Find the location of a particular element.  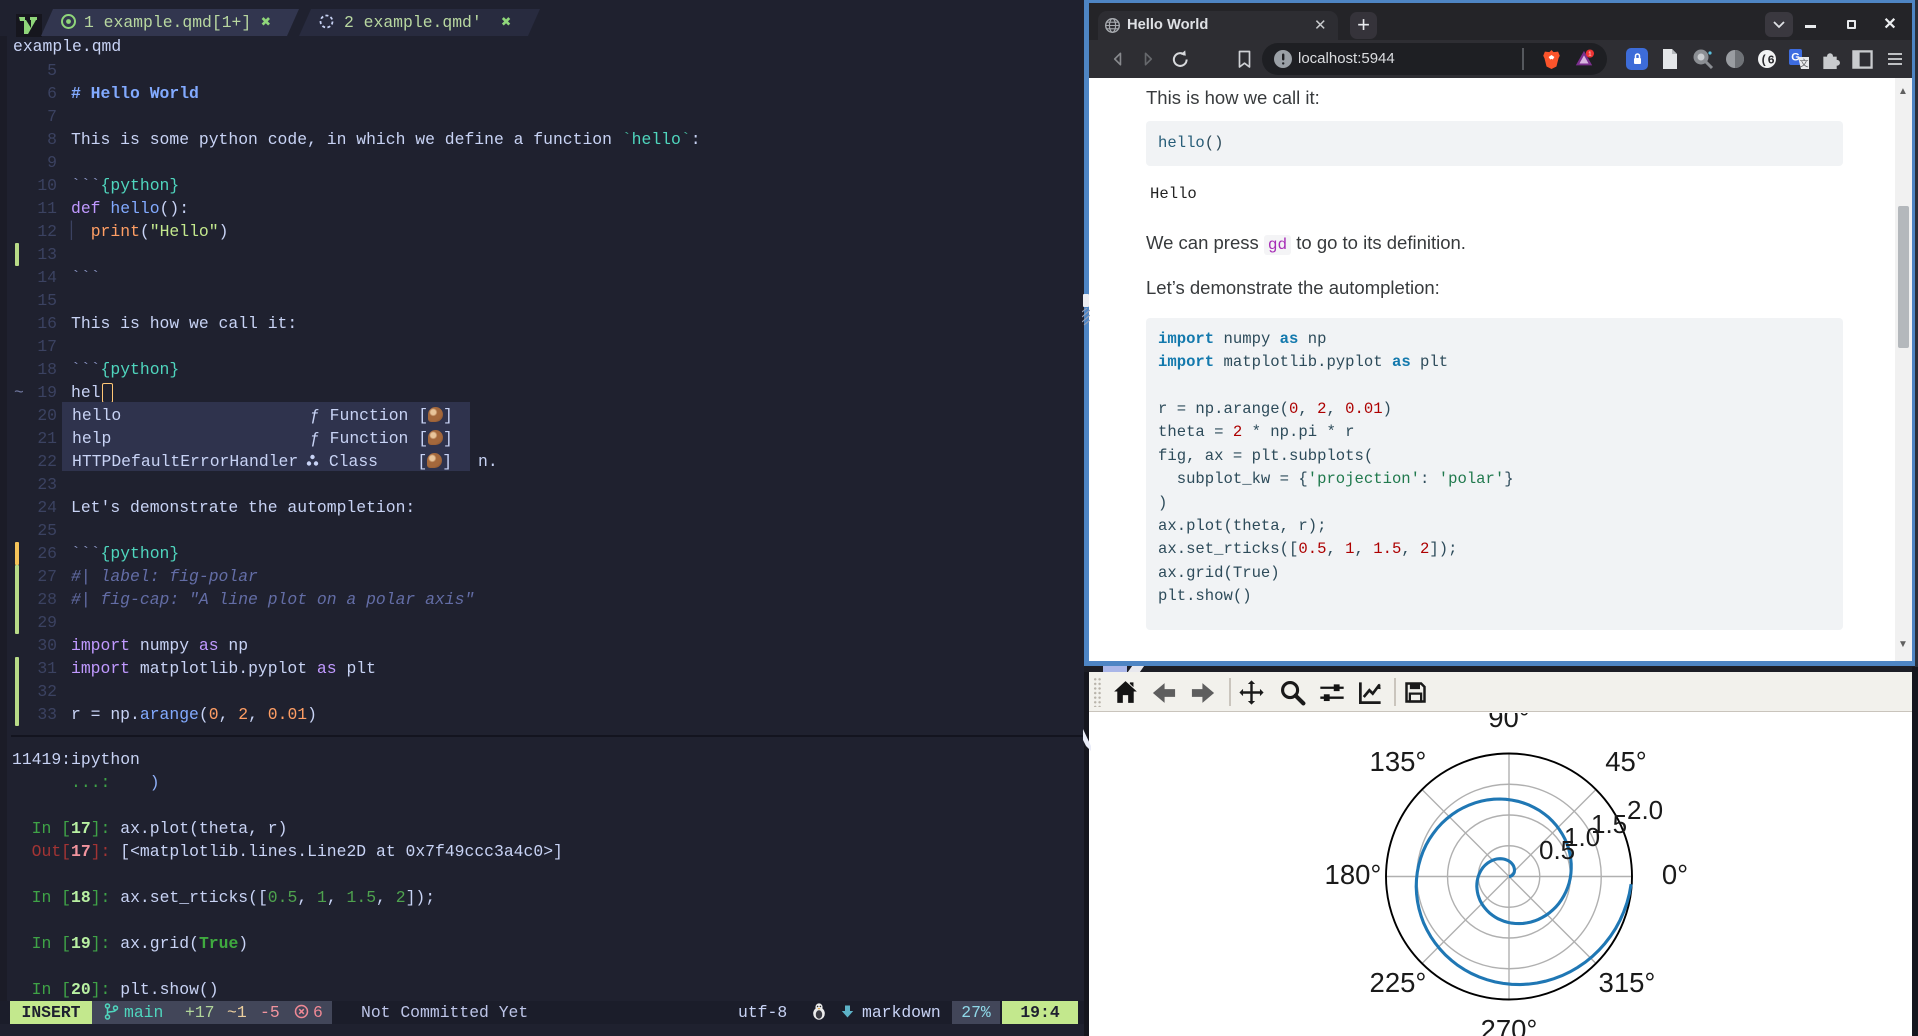

svg-text: (6 is located at coordinates (1767, 61).